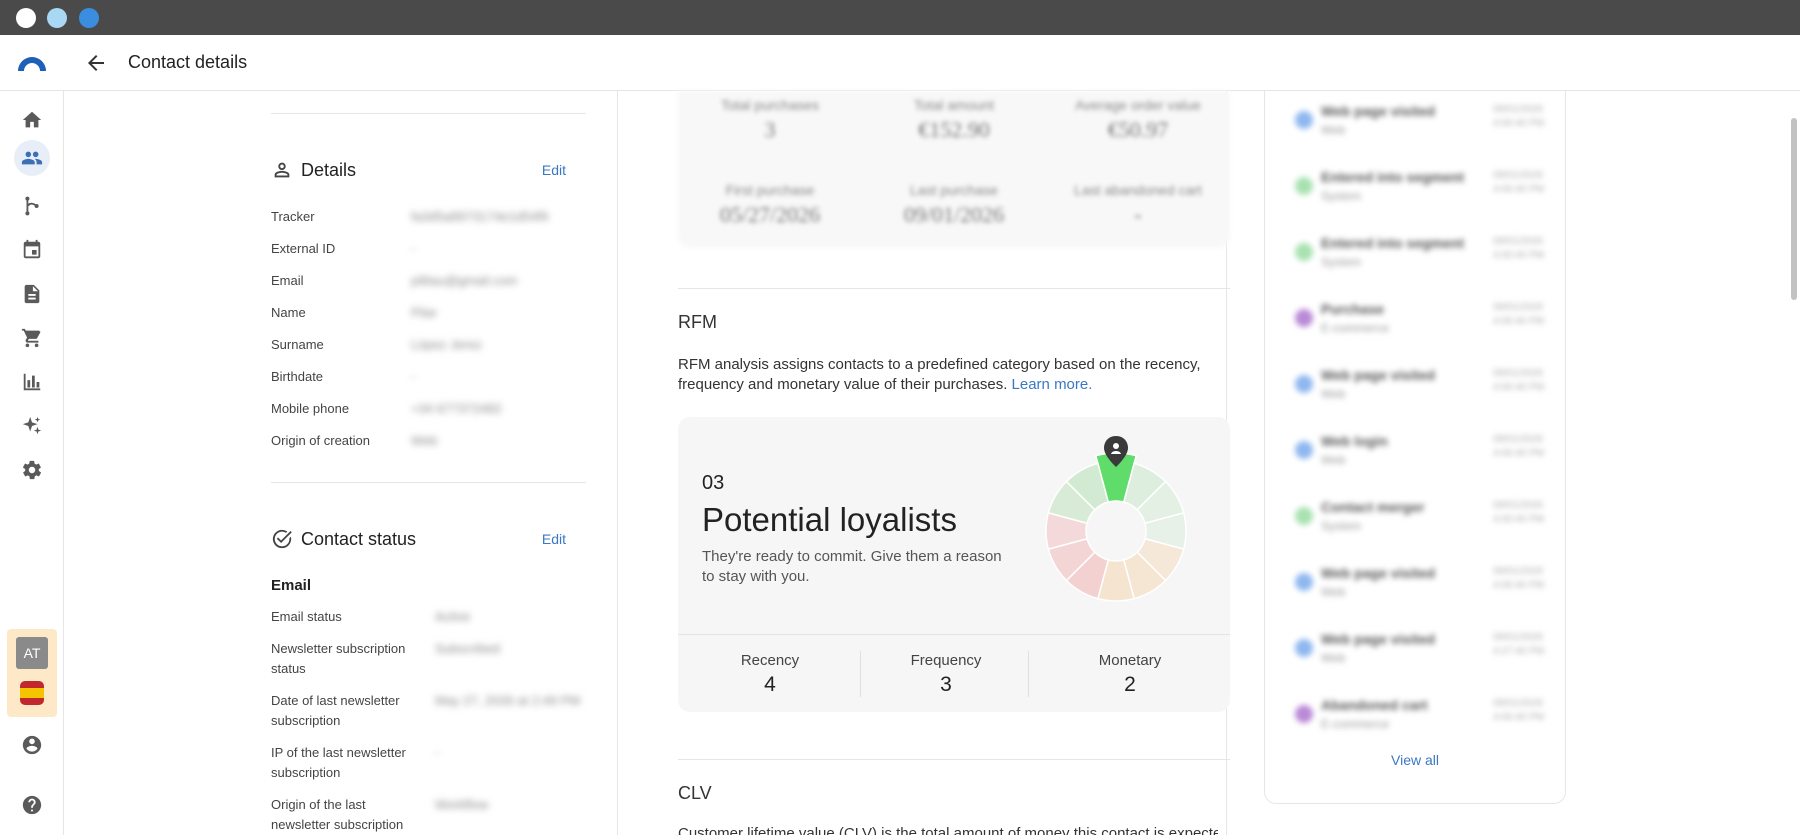 This screenshot has width=1800, height=835. I want to click on window-close-button, so click(26, 18).